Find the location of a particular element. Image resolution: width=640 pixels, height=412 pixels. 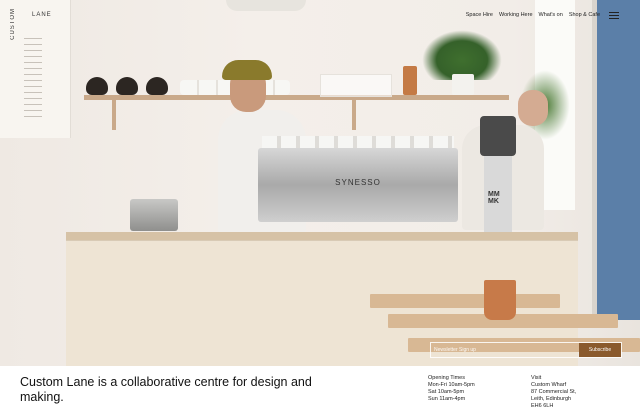

wall-shelf is located at coordinates (296, 97).